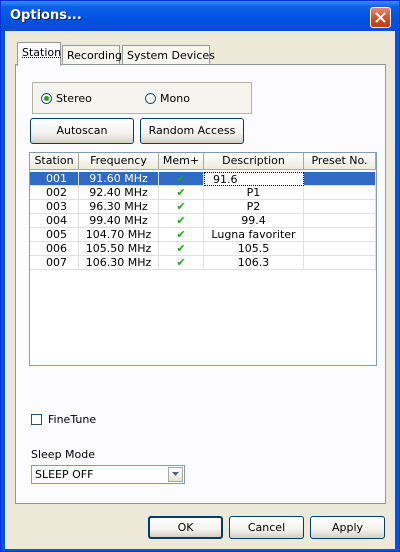  I want to click on station-row: 006 105.50 MHz ✔ 105.5, so click(203, 249).